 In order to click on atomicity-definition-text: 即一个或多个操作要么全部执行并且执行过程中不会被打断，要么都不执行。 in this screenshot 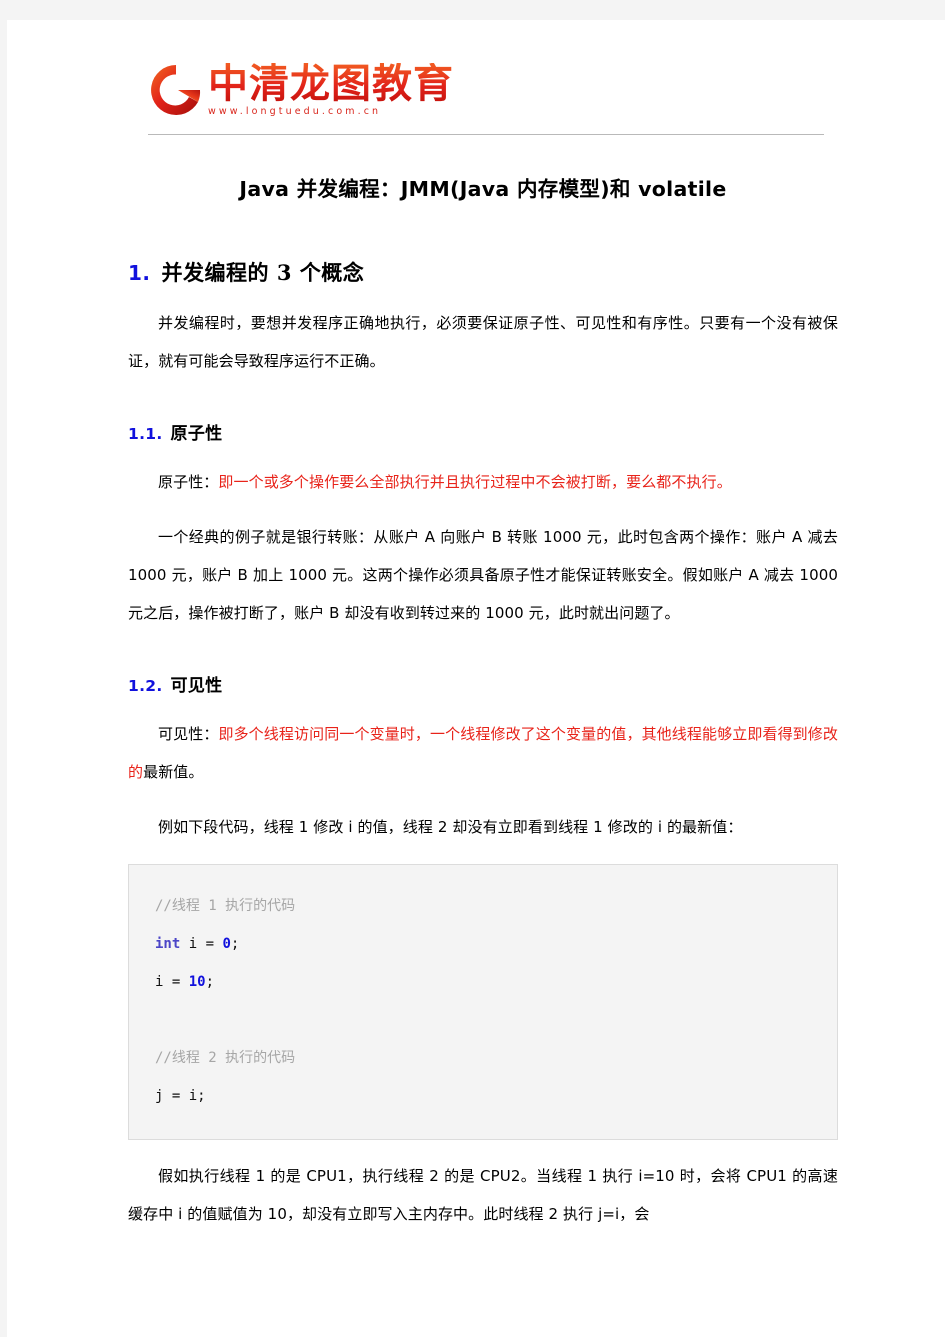, I will do `click(475, 482)`.